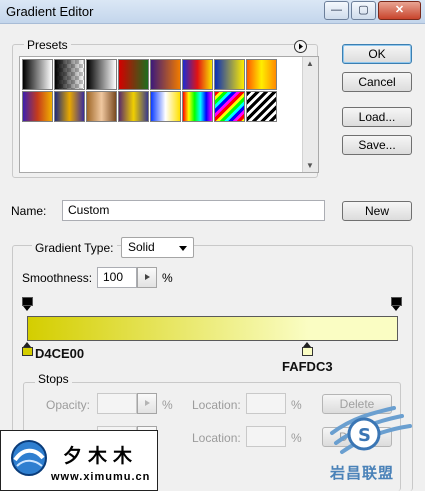 Image resolution: width=425 pixels, height=491 pixels. I want to click on watermark-ximumu: 夕木木 www.ximumu.cn, so click(79, 460).